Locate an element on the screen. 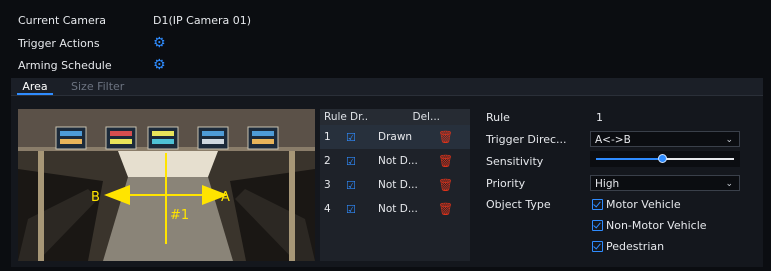 This screenshot has height=271, width=771. checkbox-motor-vehicle: Motor Vehicle is located at coordinates (636, 204).